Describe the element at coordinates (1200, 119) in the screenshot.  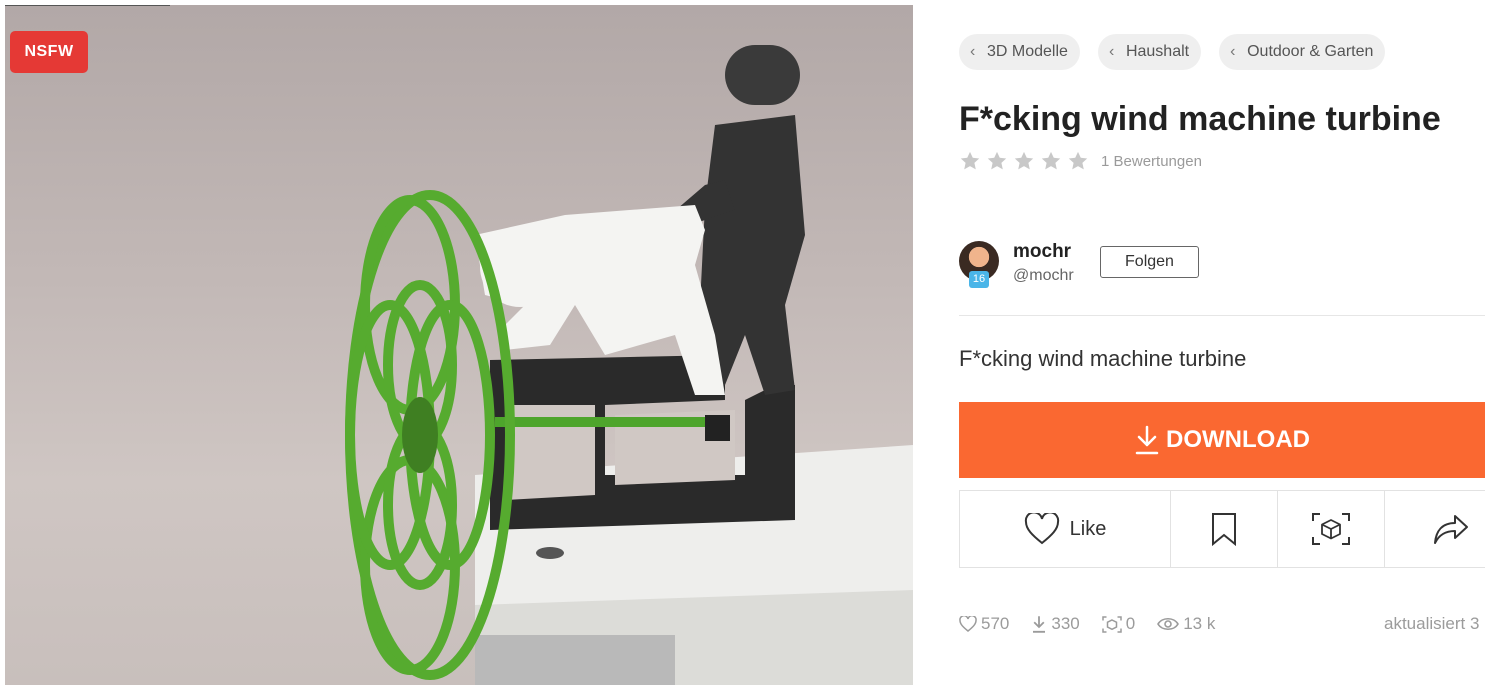
I see `page-title: F*cking wind machine turbine` at that location.